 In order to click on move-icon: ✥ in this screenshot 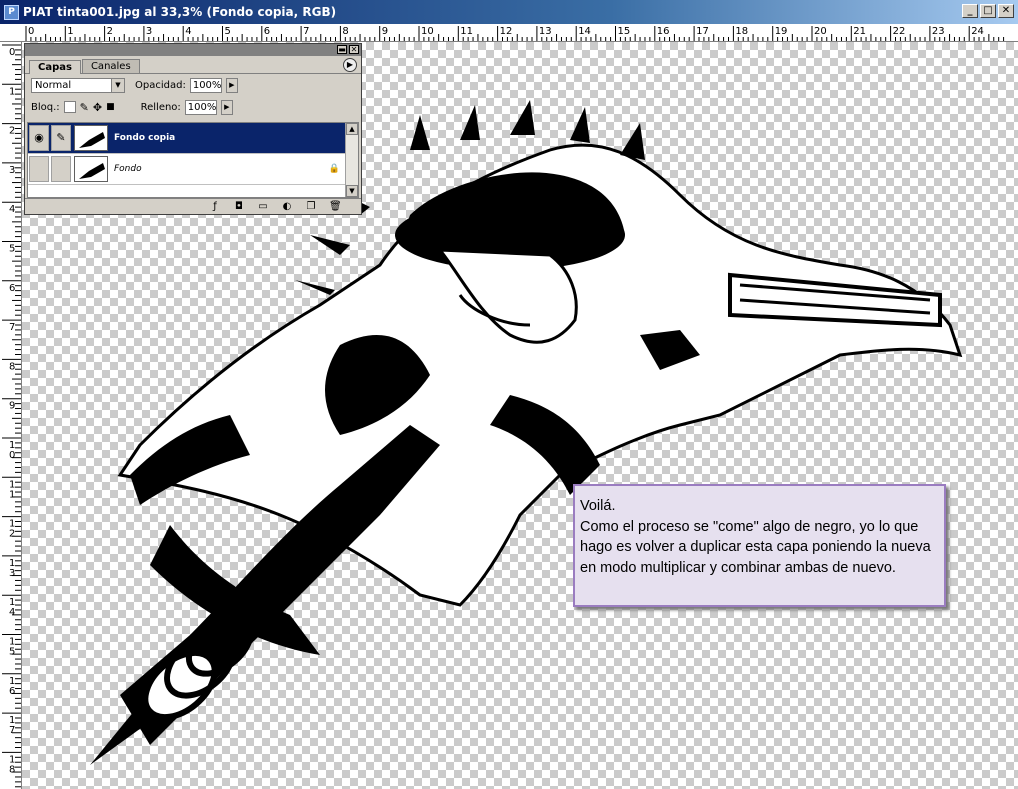, I will do `click(97, 107)`.